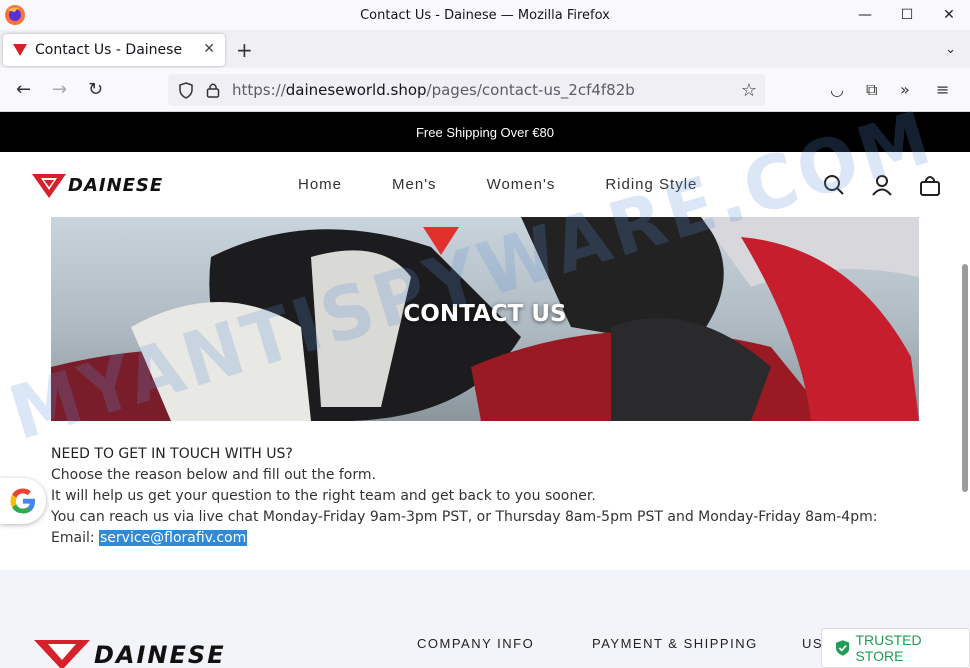 Image resolution: width=970 pixels, height=668 pixels. What do you see at coordinates (949, 15) in the screenshot?
I see `close-window-button: ✕` at bounding box center [949, 15].